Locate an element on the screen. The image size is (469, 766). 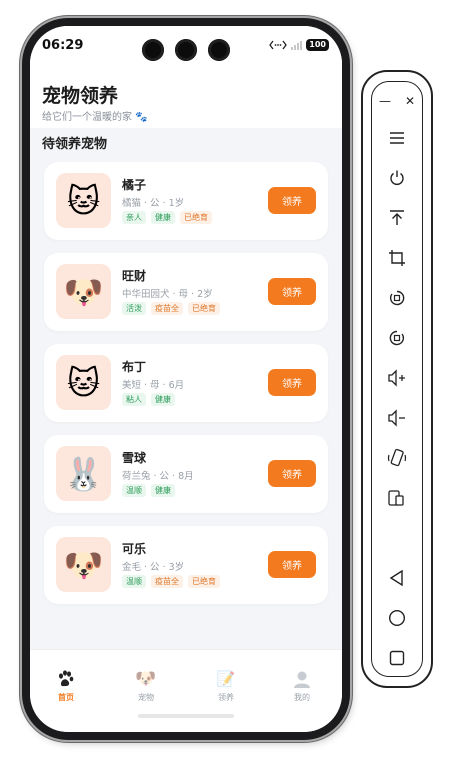
pet-info: 金毛 · 公 · 3岁 is located at coordinates (153, 567).